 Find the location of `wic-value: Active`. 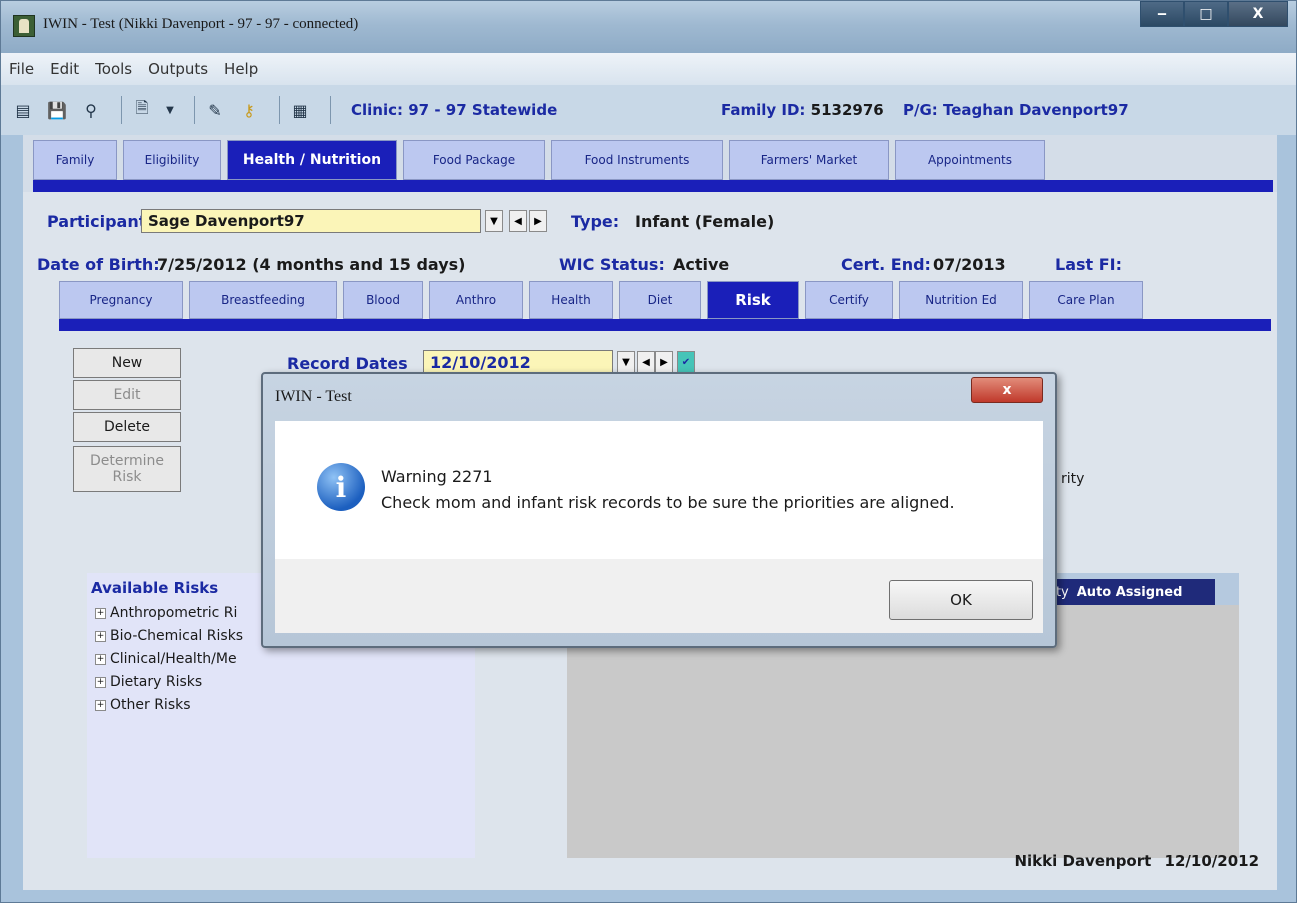

wic-value: Active is located at coordinates (701, 264).